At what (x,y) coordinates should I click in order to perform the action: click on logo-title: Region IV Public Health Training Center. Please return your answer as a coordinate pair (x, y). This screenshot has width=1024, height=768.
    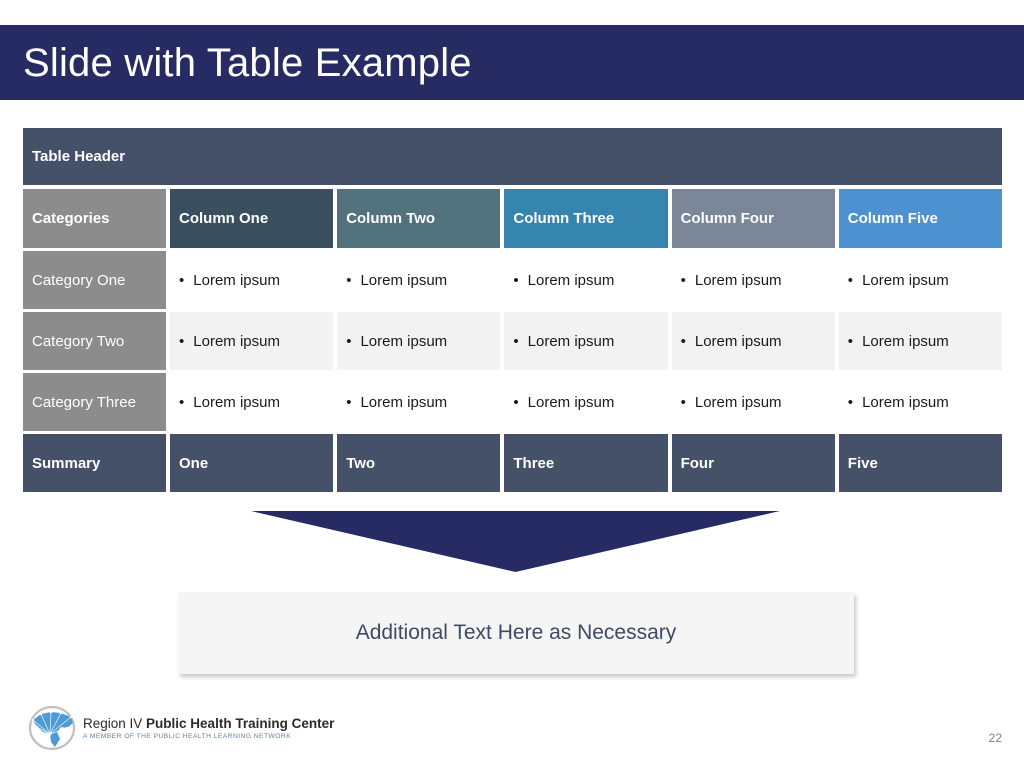
    Looking at the image, I should click on (208, 724).